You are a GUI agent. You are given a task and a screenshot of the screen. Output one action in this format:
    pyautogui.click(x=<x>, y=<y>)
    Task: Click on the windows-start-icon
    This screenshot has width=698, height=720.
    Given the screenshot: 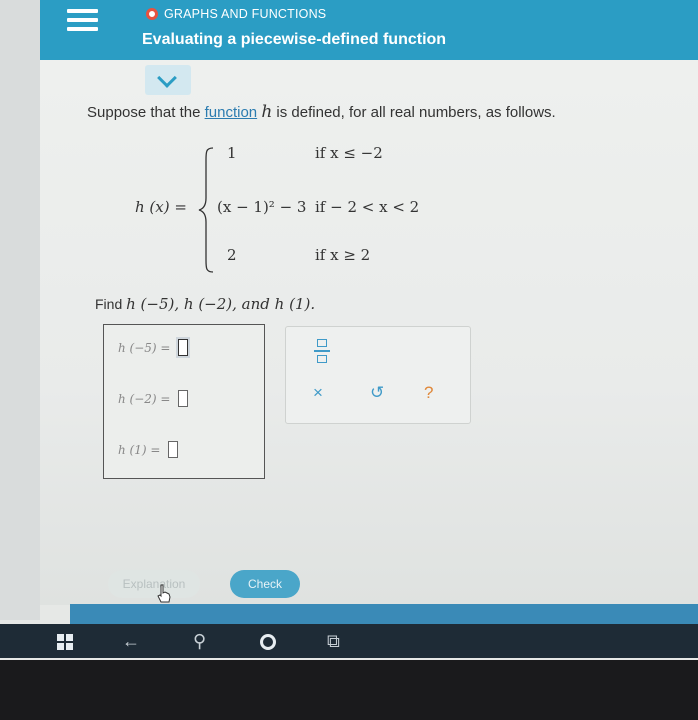 What is the action you would take?
    pyautogui.click(x=65, y=642)
    